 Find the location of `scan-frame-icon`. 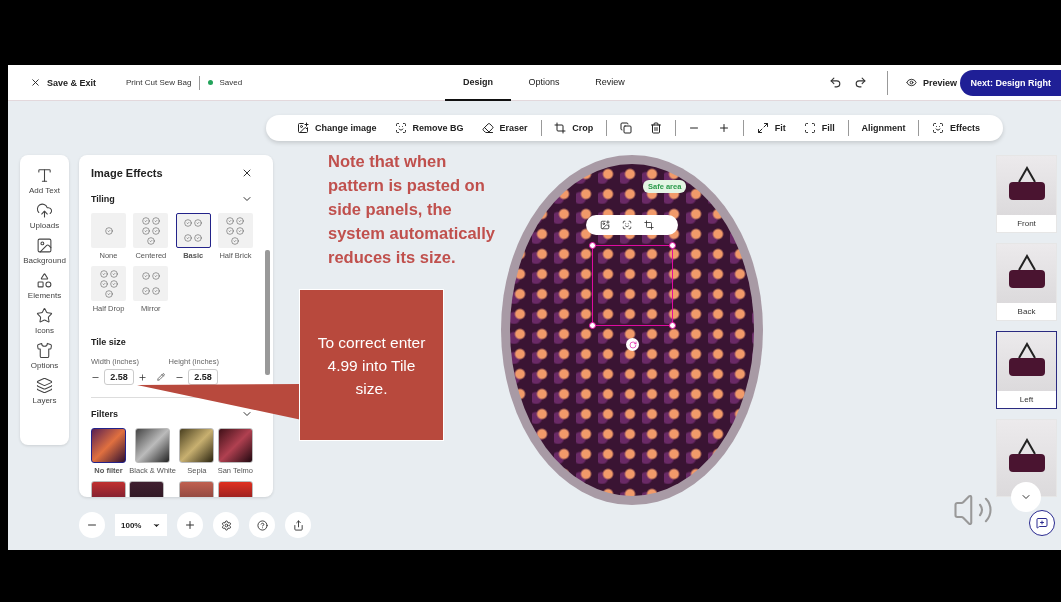

scan-frame-icon is located at coordinates (809, 128).